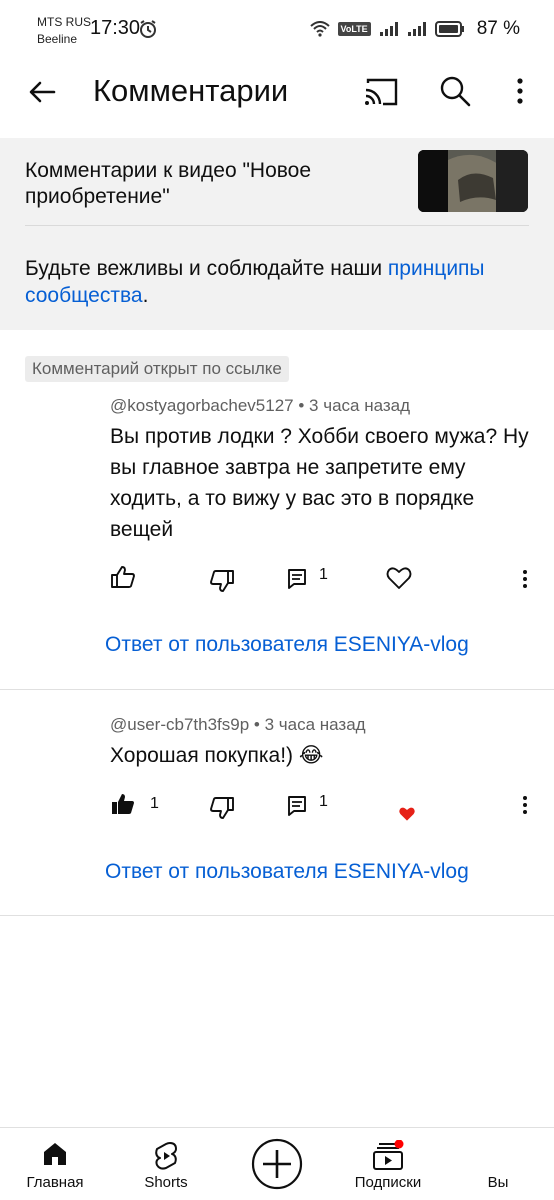 This screenshot has height=1200, width=554. Describe the element at coordinates (42, 92) in the screenshot. I see `back-arrow-icon` at that location.